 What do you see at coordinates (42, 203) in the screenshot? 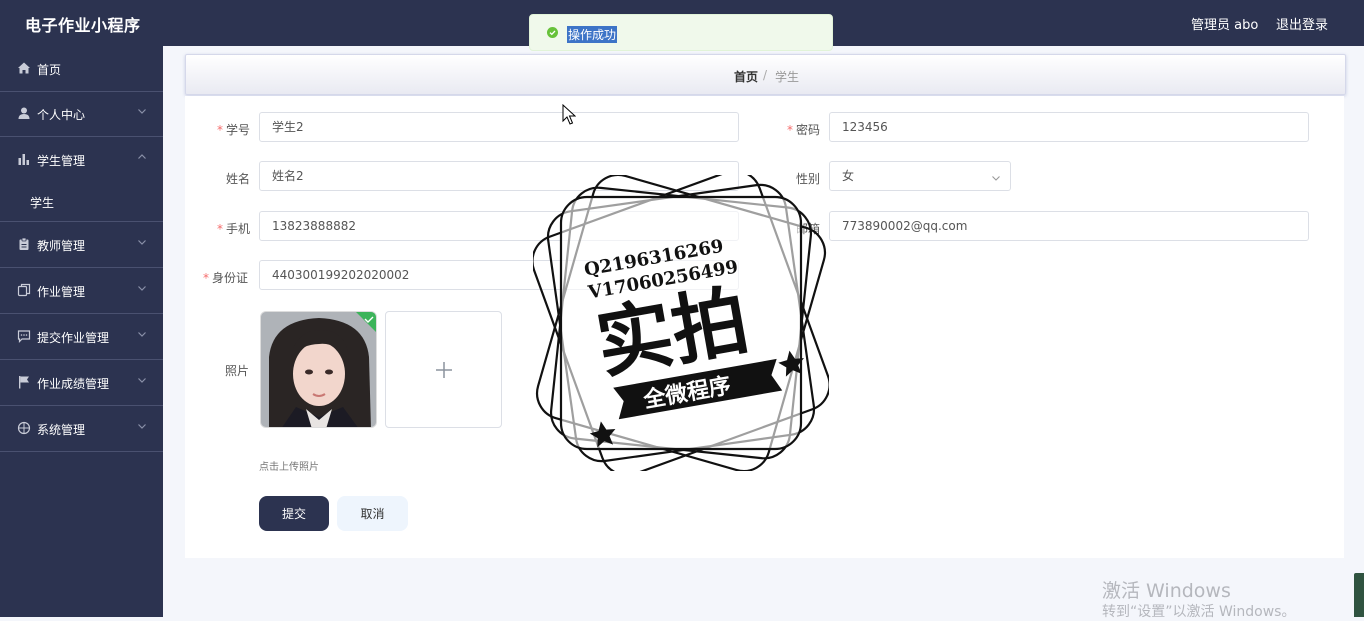
I see `sidebar-subitem-label: 学生` at bounding box center [42, 203].